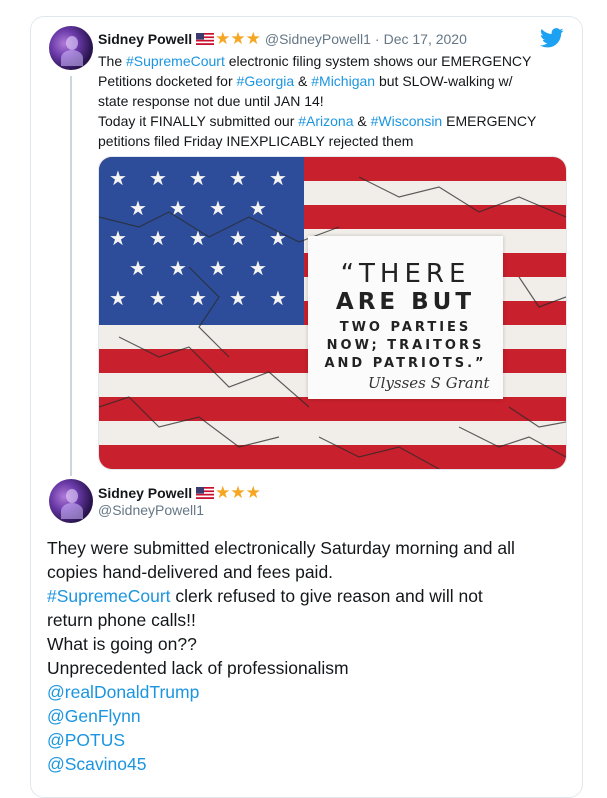 Image resolution: width=607 pixels, height=798 pixels. I want to click on text-line: copies hand-delivered and fees paid., so click(312, 572).